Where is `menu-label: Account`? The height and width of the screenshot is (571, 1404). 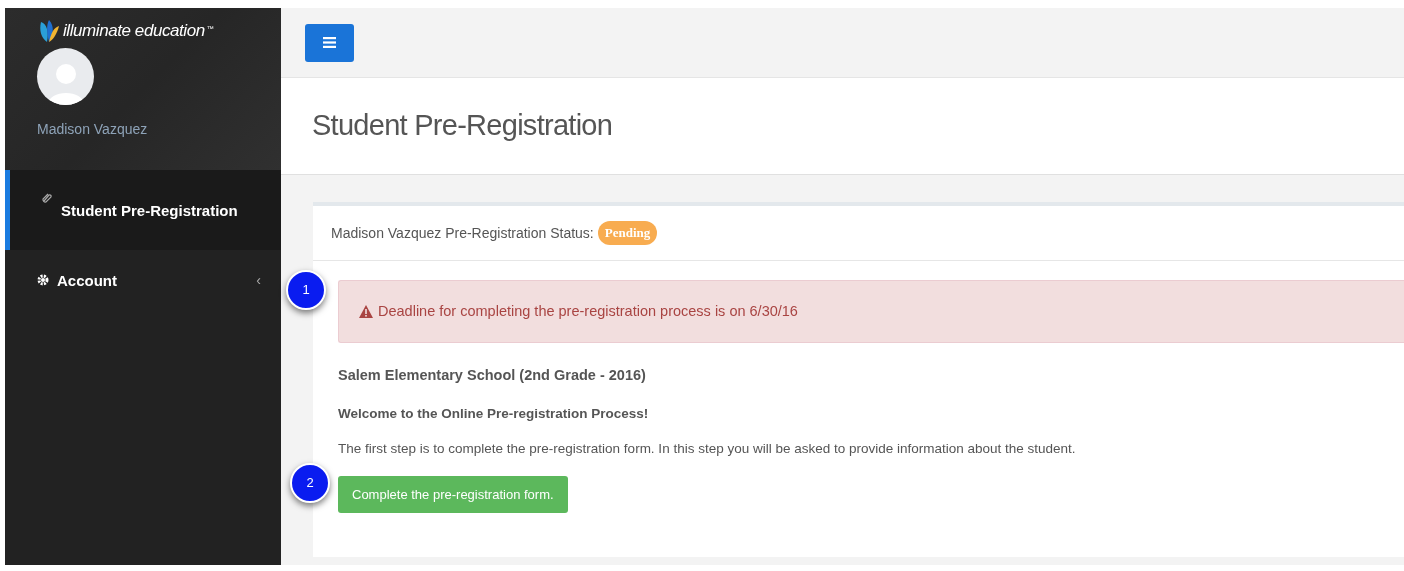 menu-label: Account is located at coordinates (87, 280).